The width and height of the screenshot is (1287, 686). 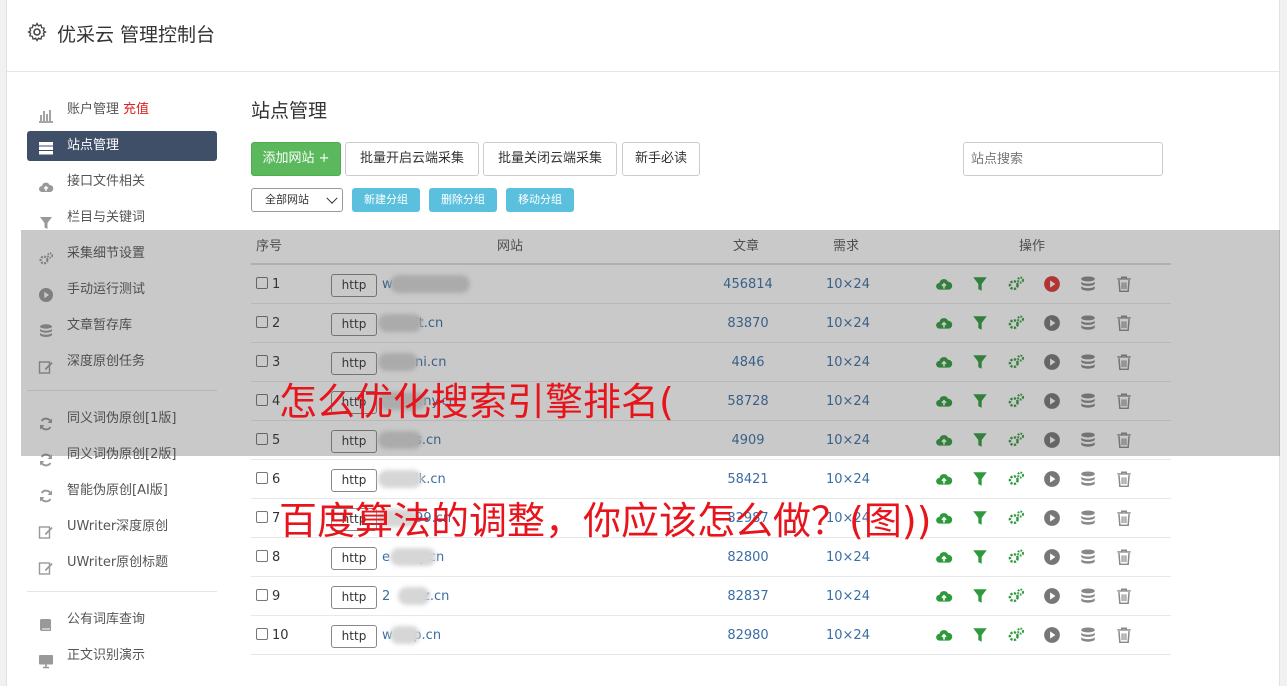 I want to click on sidebar-item-label: 智能伪原创[AI版], so click(x=117, y=490).